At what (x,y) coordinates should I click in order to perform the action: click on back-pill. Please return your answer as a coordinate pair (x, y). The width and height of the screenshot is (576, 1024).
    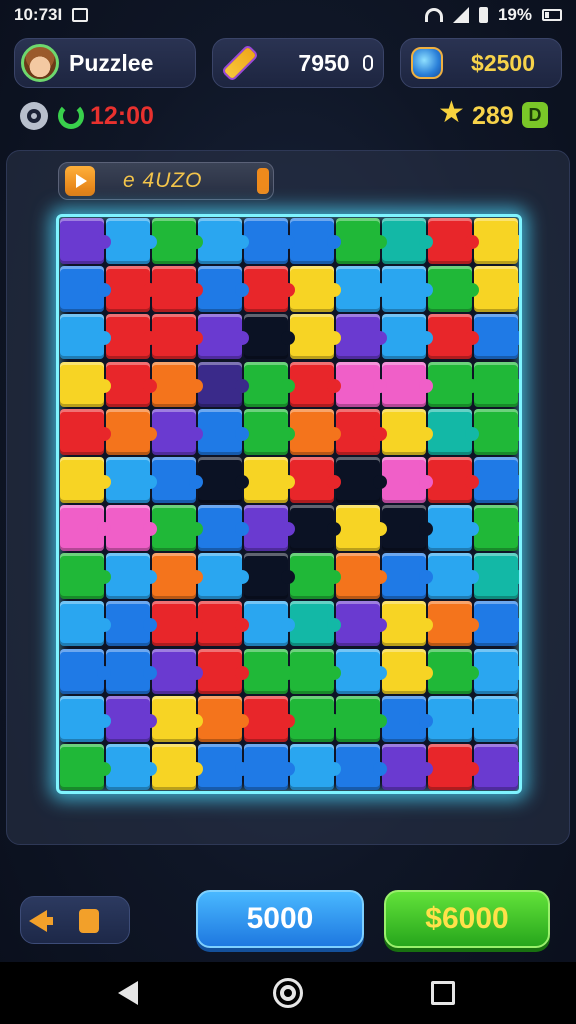
    Looking at the image, I should click on (75, 920).